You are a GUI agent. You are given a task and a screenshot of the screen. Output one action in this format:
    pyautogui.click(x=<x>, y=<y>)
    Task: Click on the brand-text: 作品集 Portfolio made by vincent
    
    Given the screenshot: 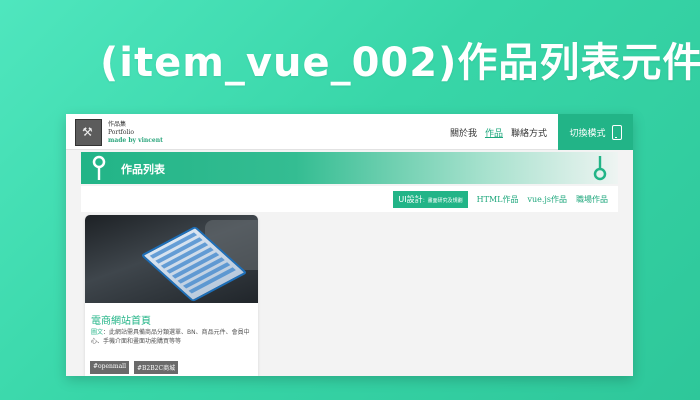 What is the action you would take?
    pyautogui.click(x=135, y=133)
    